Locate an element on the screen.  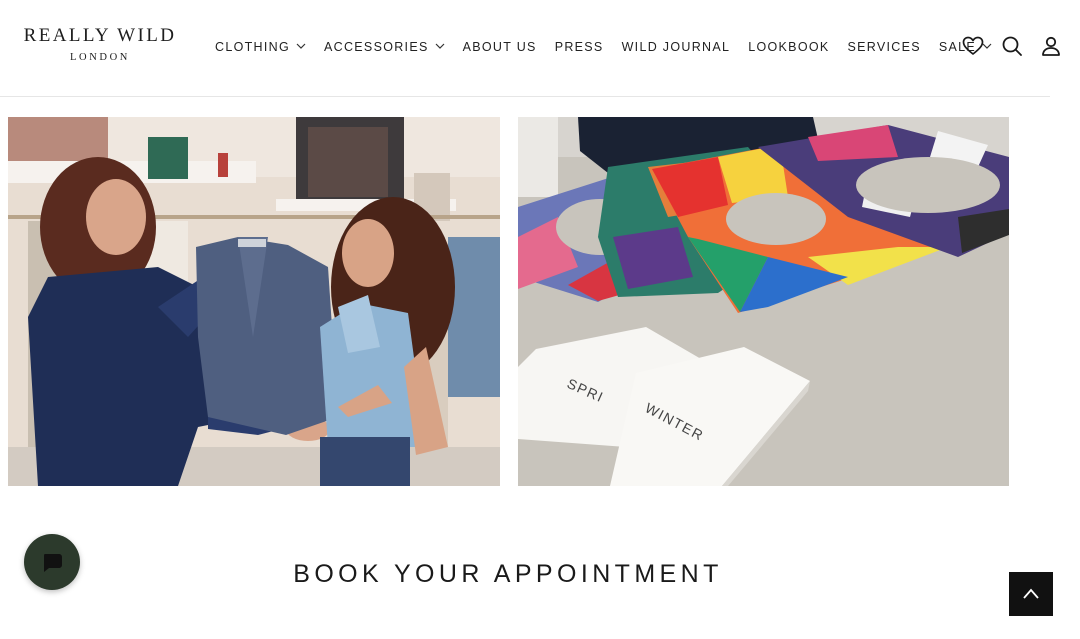
nav-item-press: PRESS is located at coordinates (579, 47).